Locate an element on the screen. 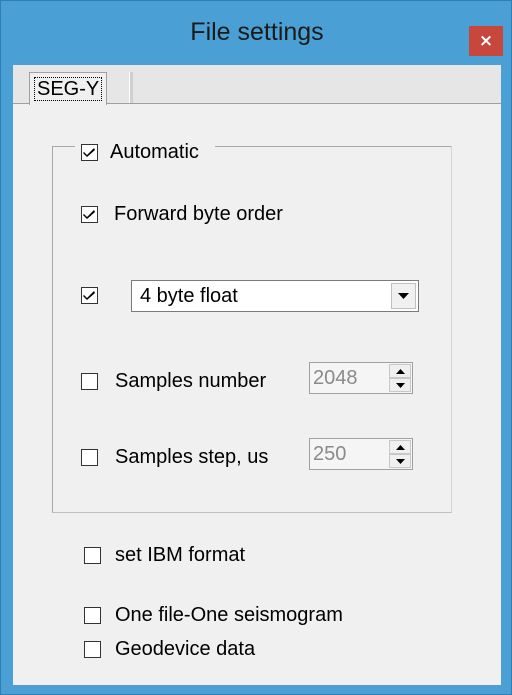 The image size is (512, 695). set-ibm-format-label: set IBM format is located at coordinates (180, 555).